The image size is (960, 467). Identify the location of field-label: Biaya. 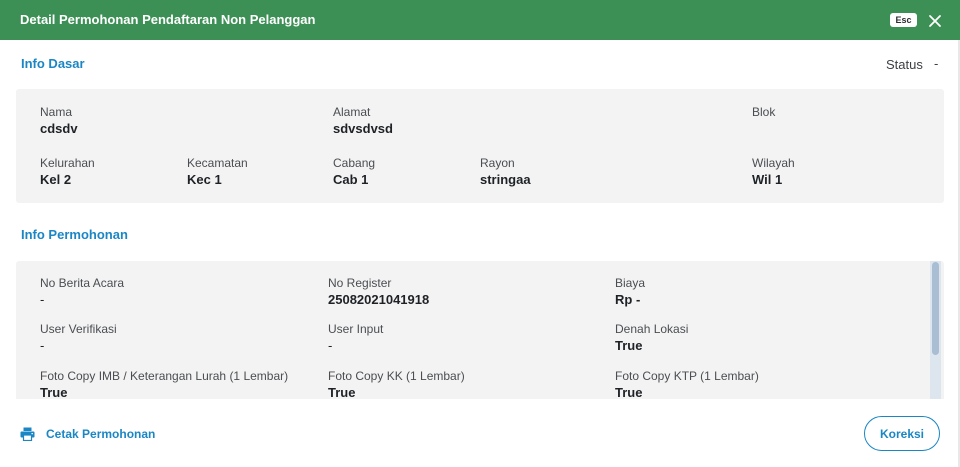
(630, 283).